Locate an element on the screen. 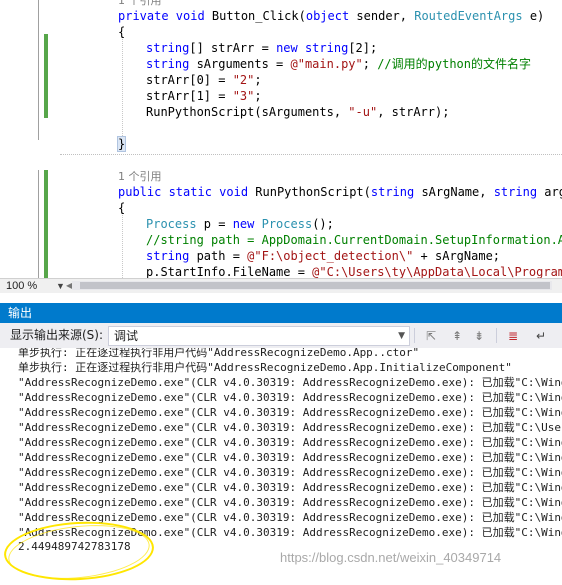  code-token: strArr[0] = is located at coordinates (189, 80).